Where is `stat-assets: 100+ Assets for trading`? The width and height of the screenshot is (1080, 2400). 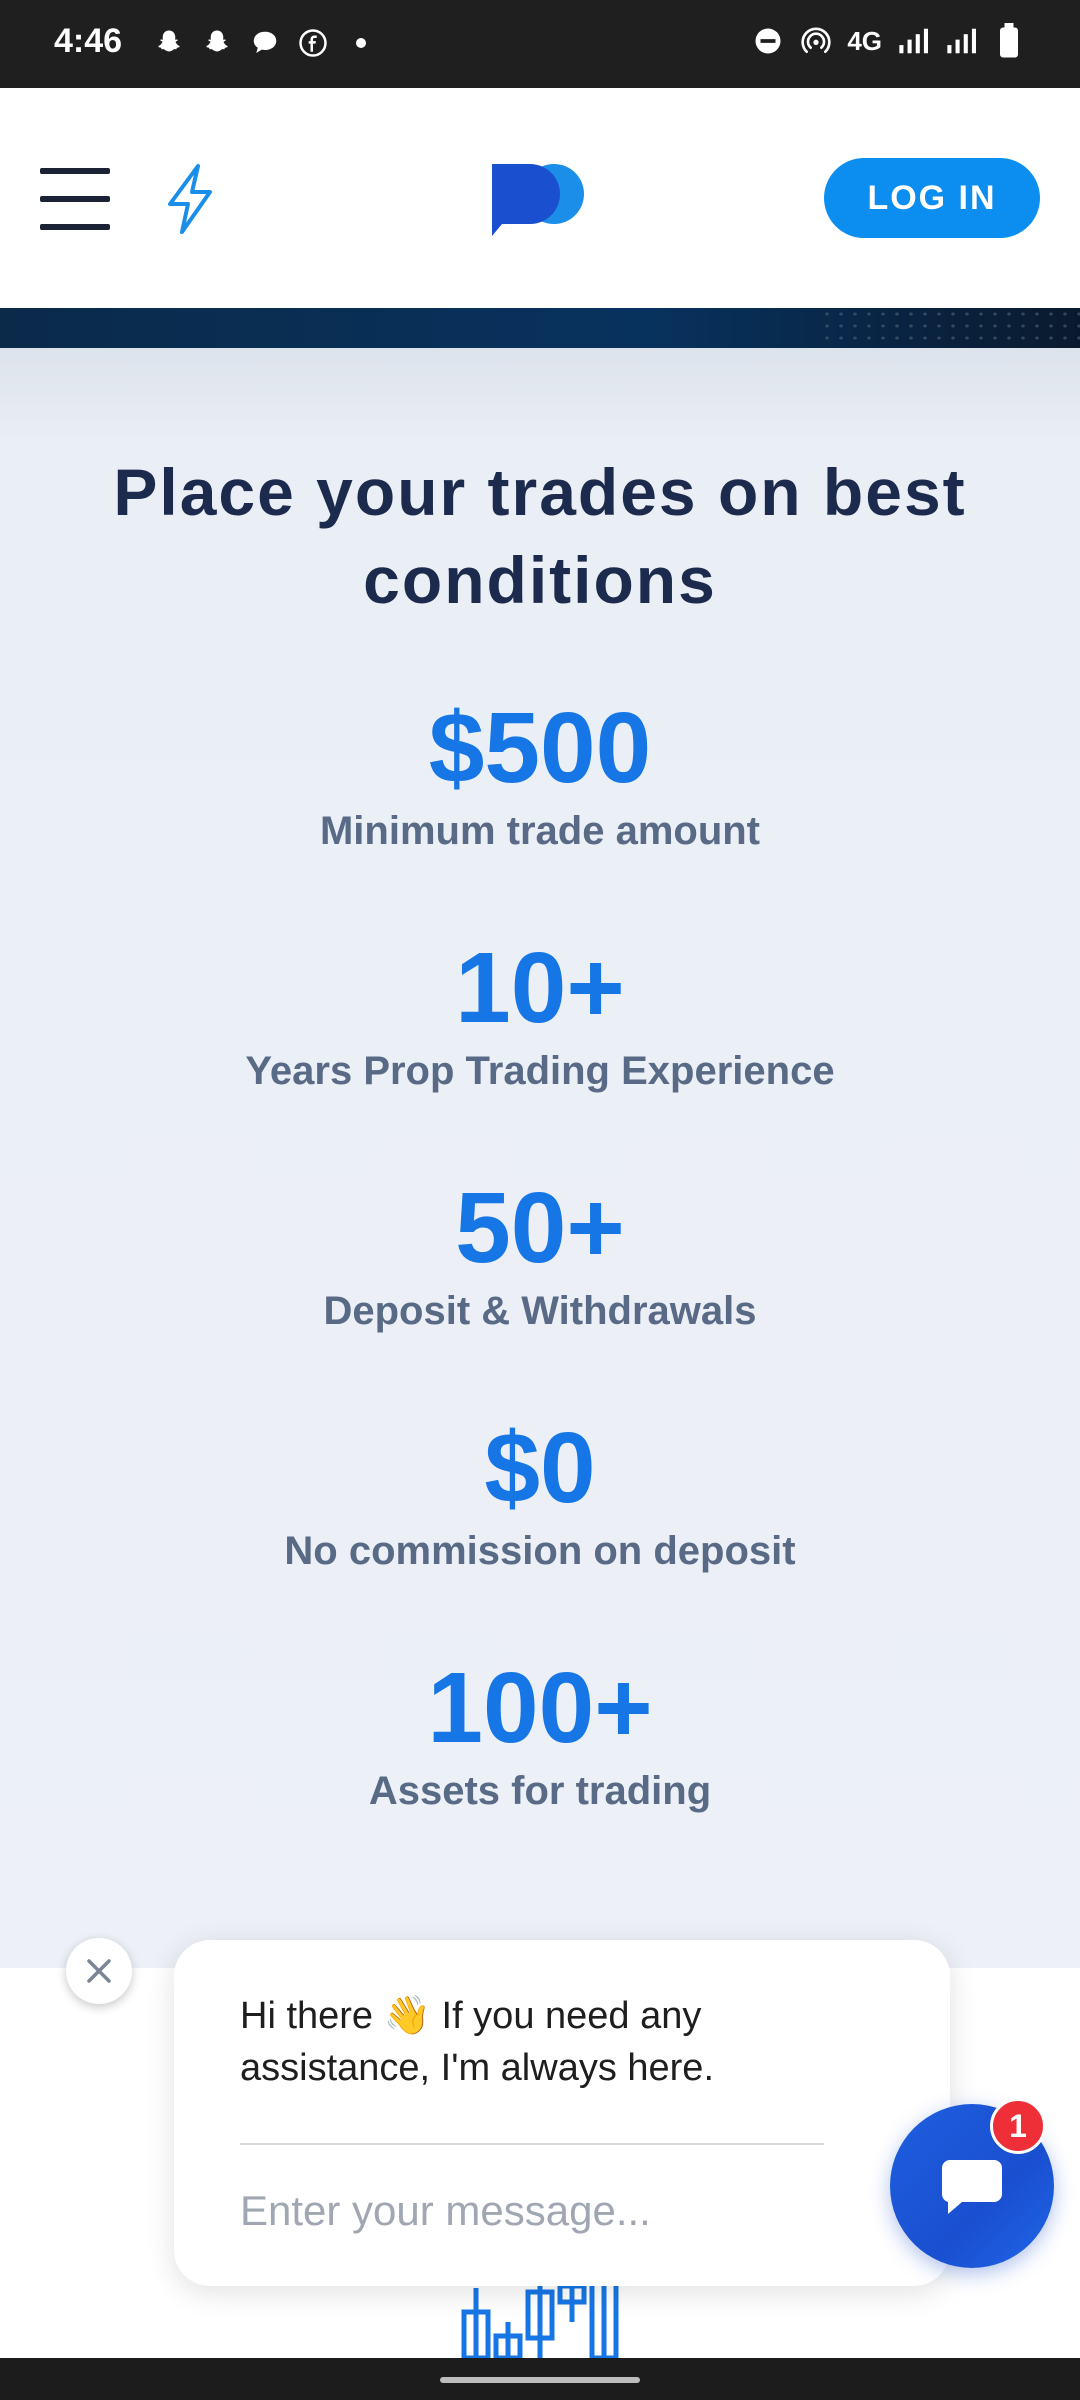 stat-assets: 100+ Assets for trading is located at coordinates (540, 1733).